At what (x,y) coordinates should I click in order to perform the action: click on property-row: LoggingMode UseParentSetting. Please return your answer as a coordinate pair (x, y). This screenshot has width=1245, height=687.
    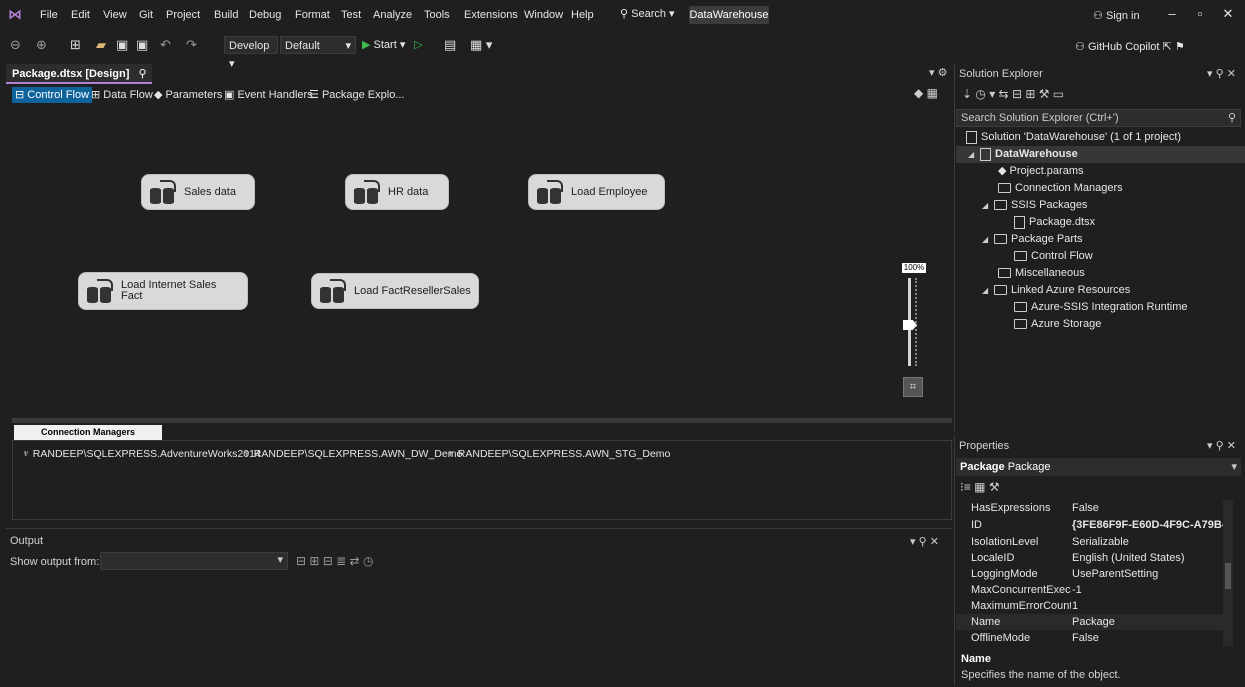
    Looking at the image, I should click on (1092, 574).